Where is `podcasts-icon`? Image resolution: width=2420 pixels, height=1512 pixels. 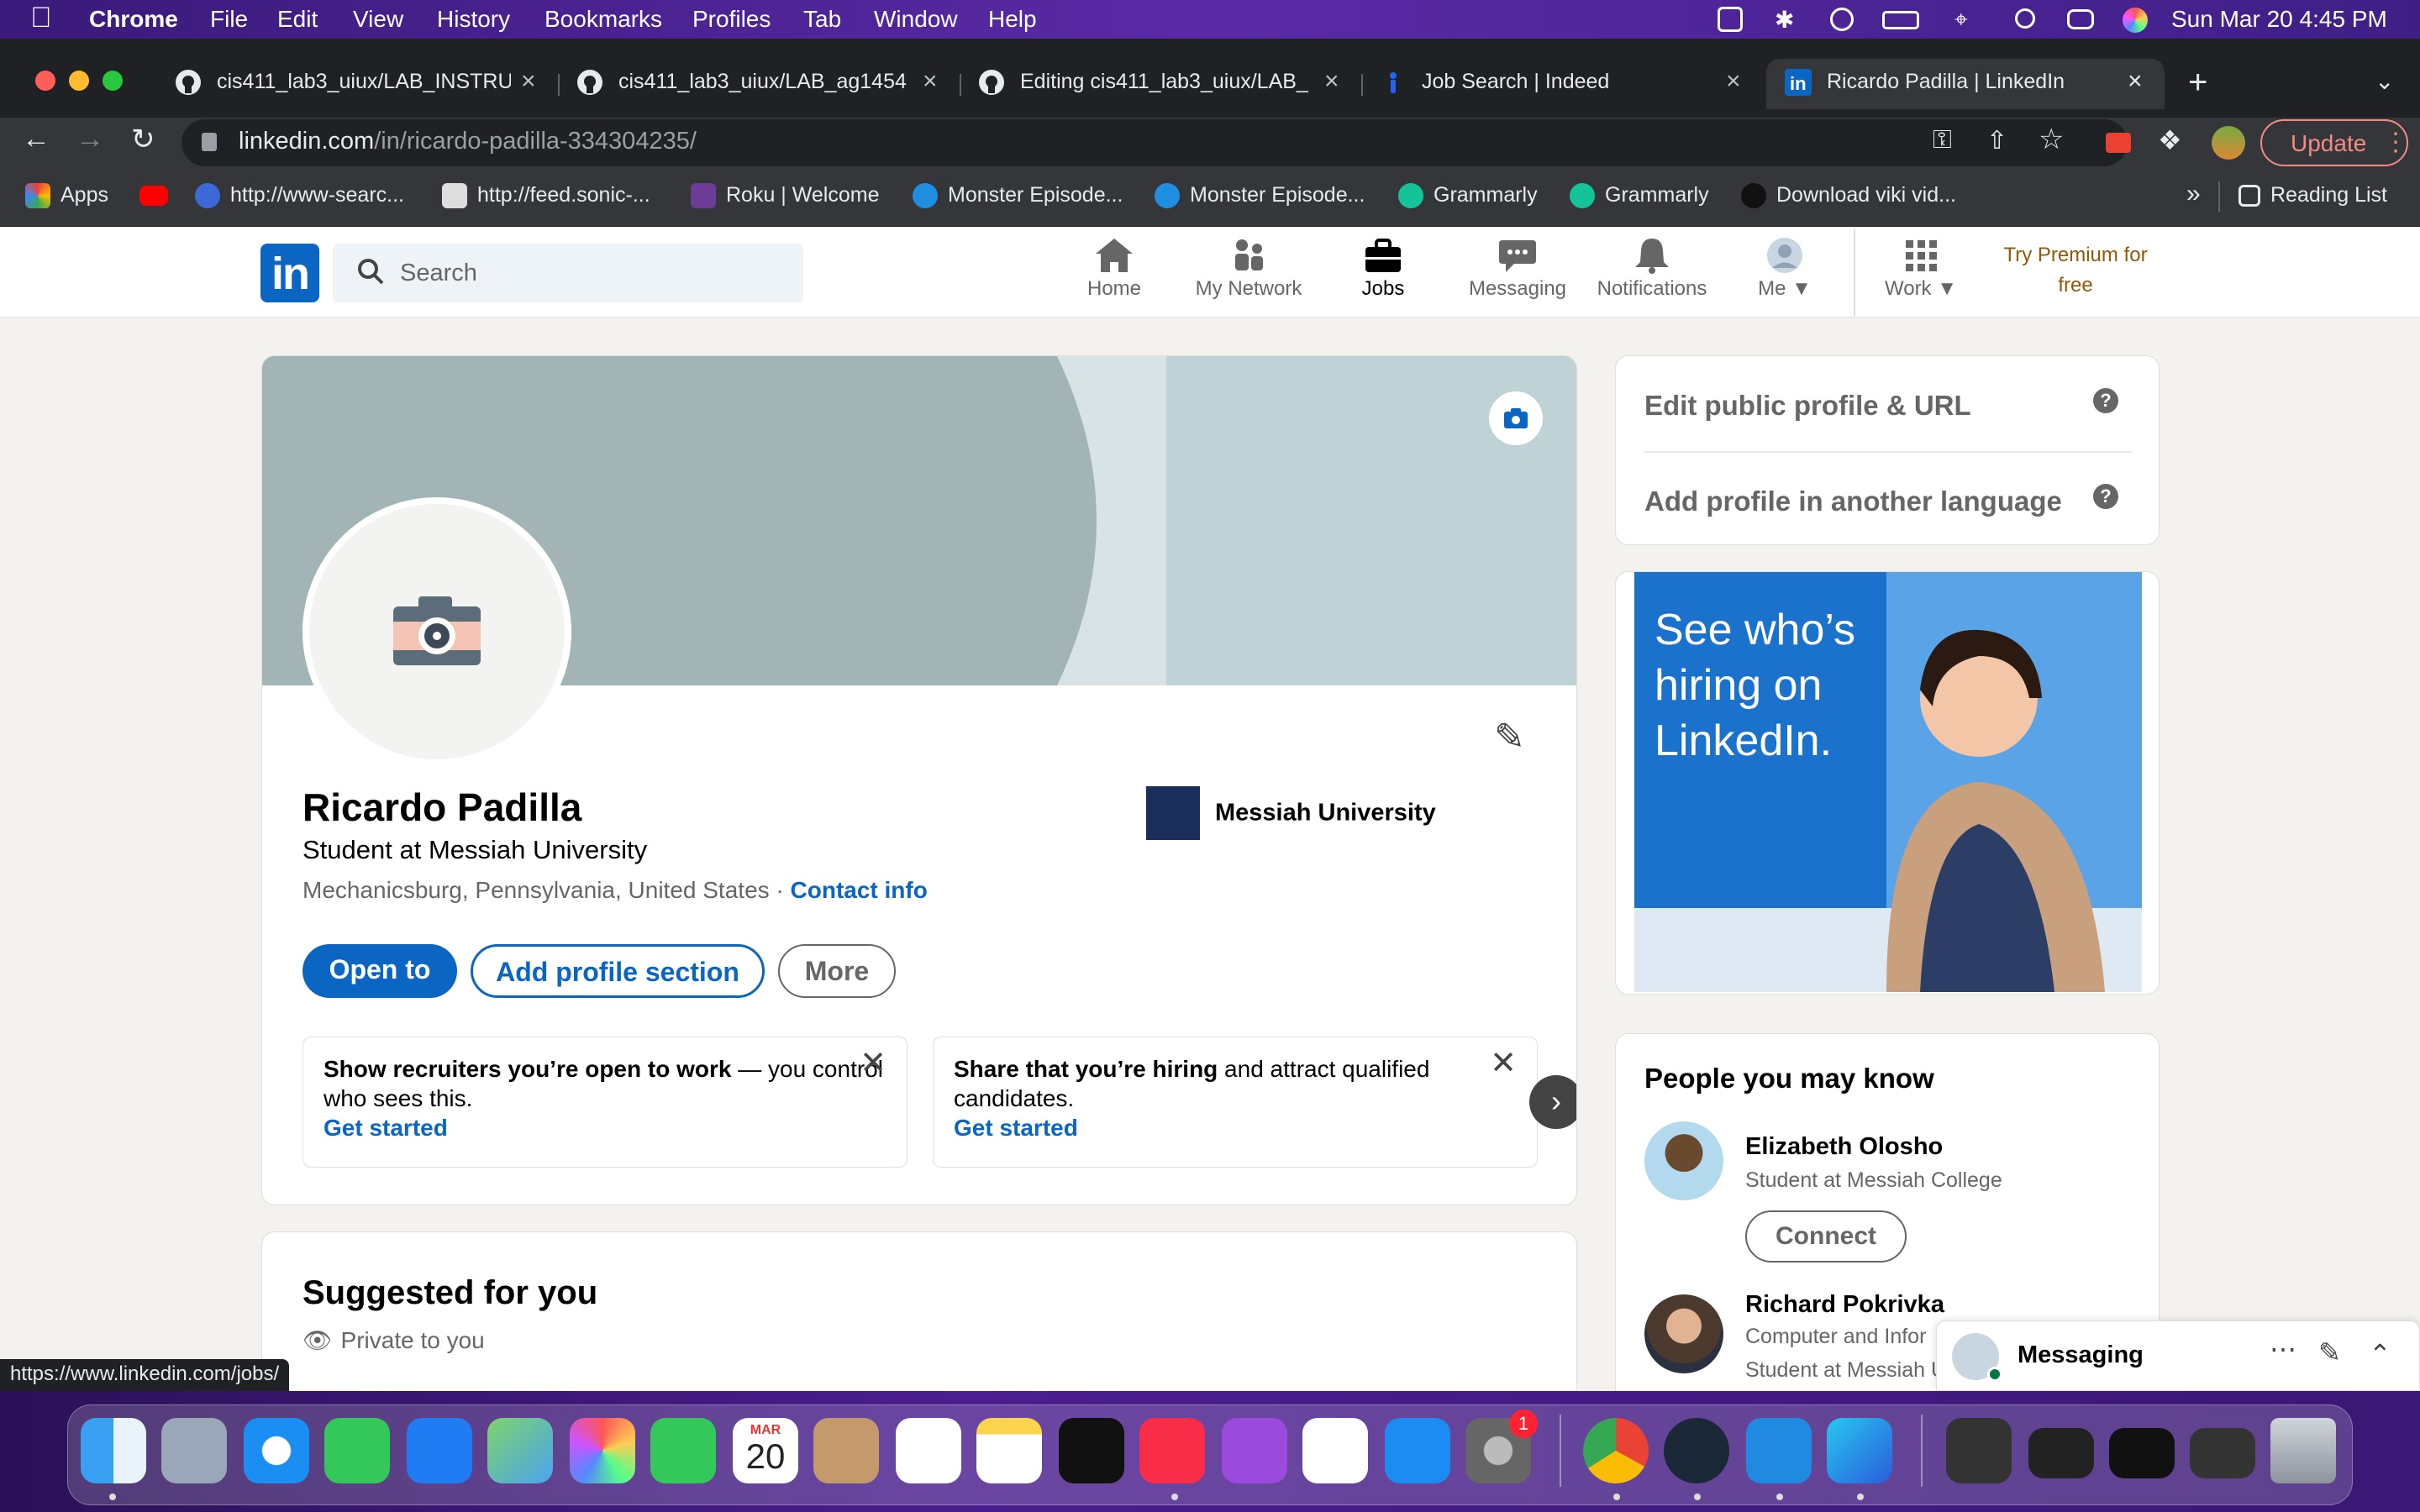
podcasts-icon is located at coordinates (1255, 1450).